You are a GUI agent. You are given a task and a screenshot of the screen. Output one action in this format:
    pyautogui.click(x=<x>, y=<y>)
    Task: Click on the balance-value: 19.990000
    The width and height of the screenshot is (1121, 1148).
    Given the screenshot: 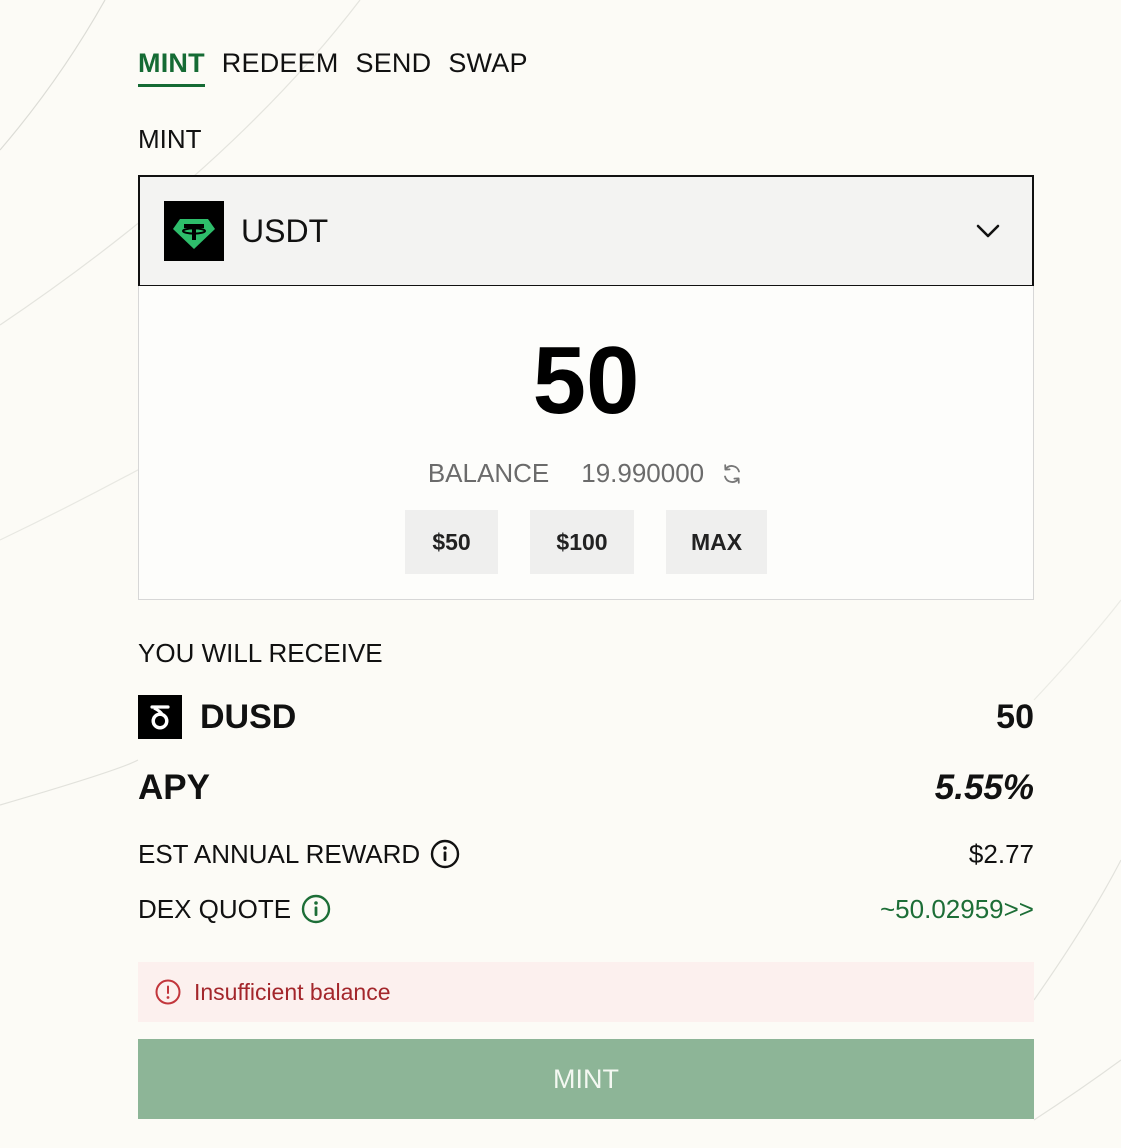 What is the action you would take?
    pyautogui.click(x=643, y=473)
    